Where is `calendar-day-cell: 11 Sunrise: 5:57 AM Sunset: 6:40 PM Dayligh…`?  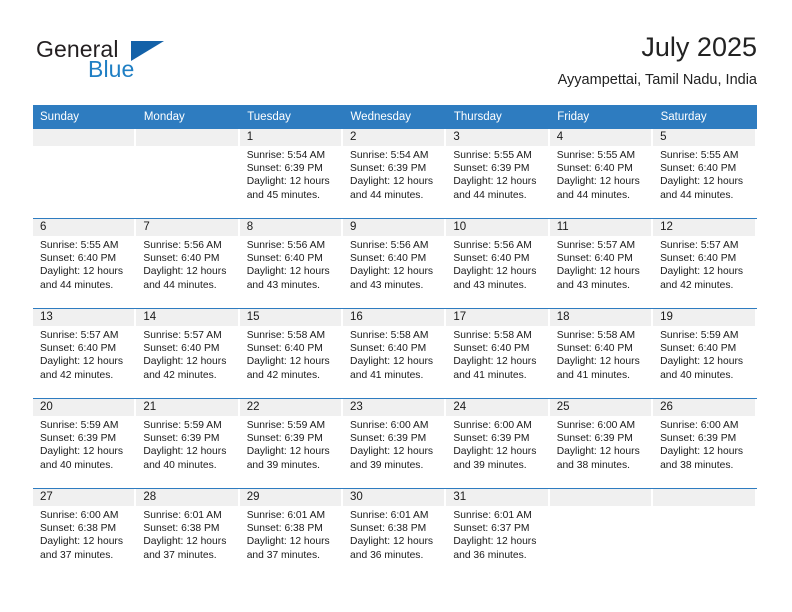 calendar-day-cell: 11 Sunrise: 5:57 AM Sunset: 6:40 PM Dayligh… is located at coordinates (601, 263).